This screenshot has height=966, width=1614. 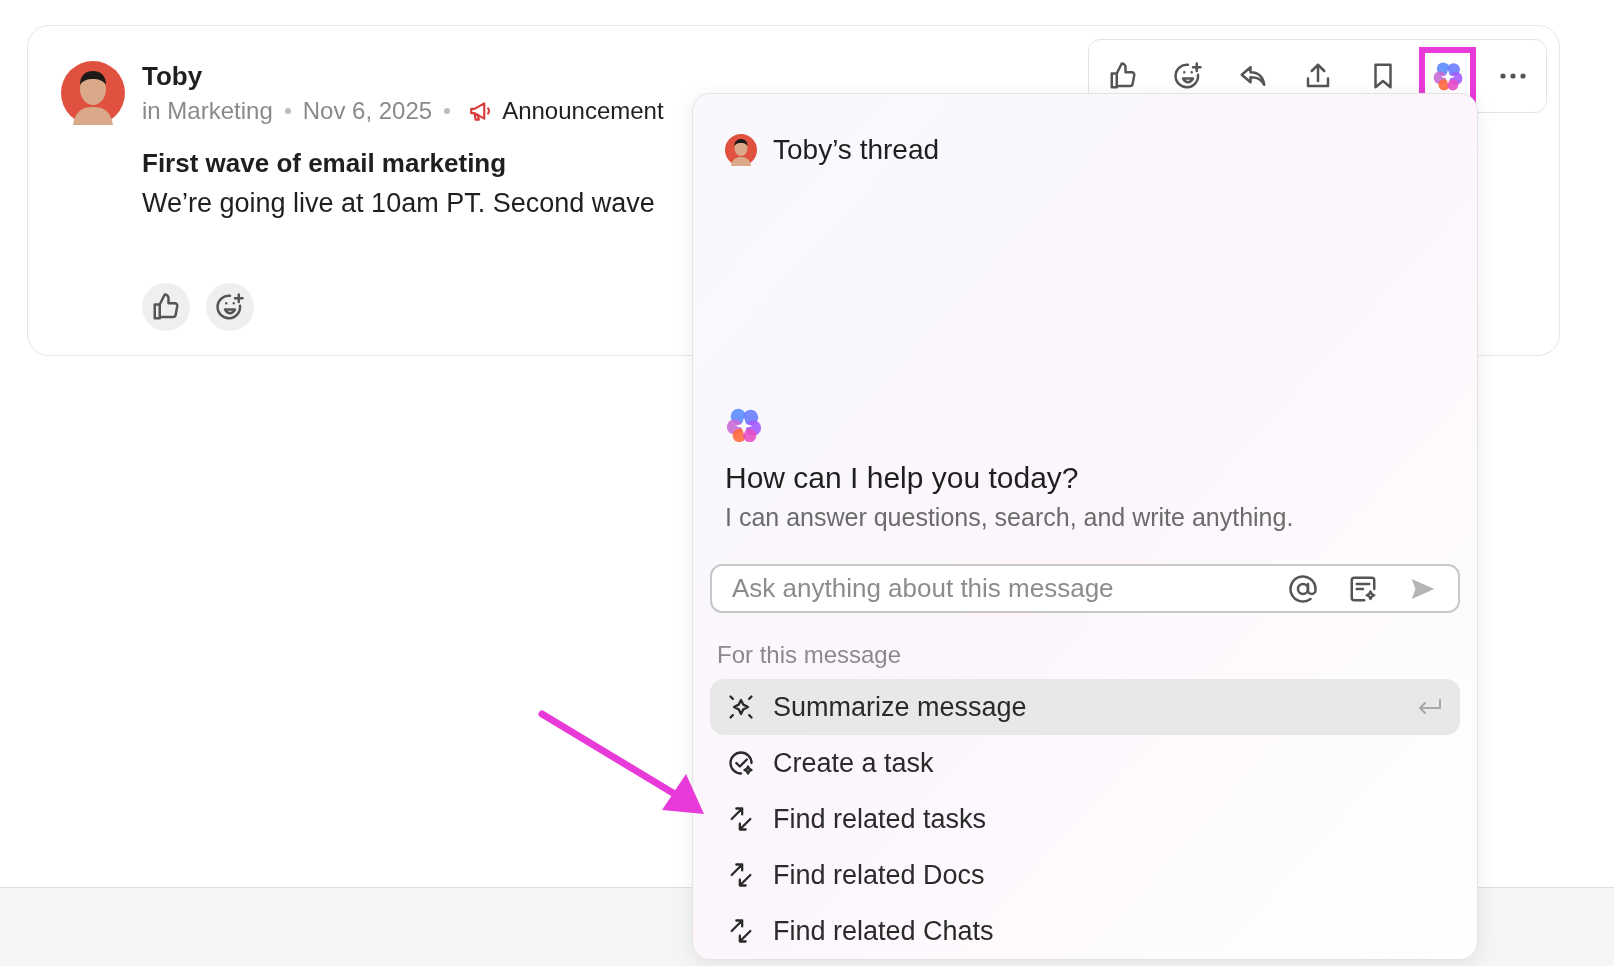 I want to click on composer-field: Ask anything about this message, so click(x=1085, y=588).